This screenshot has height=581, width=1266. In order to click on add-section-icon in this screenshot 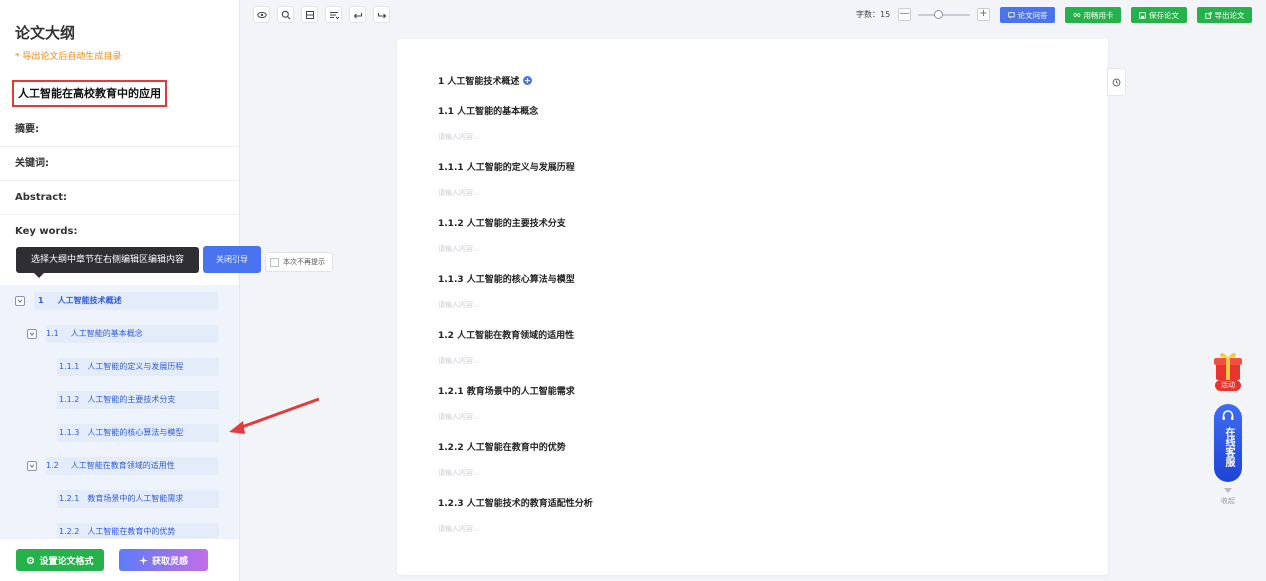, I will do `click(528, 80)`.